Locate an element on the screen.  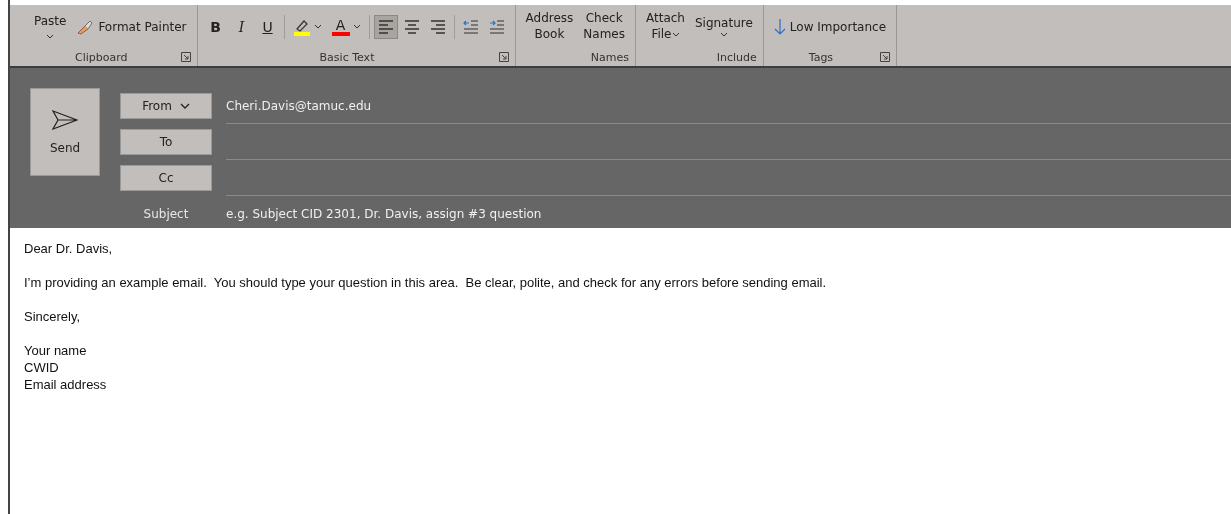
group-label: Basic Text is located at coordinates (347, 57).